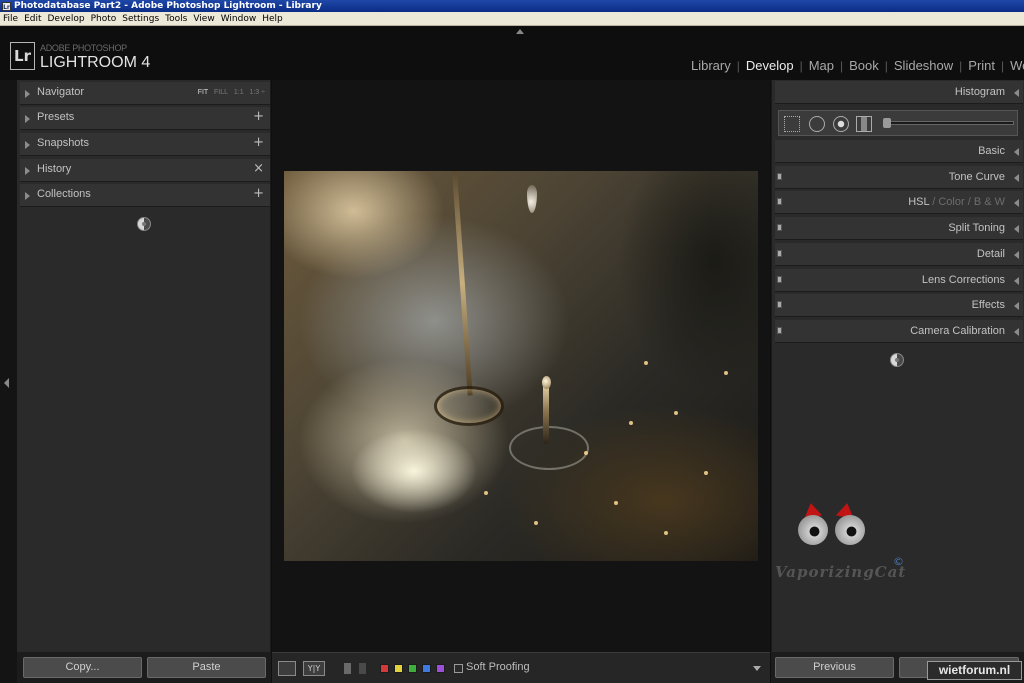  I want to click on previous-button: Previous, so click(834, 667).